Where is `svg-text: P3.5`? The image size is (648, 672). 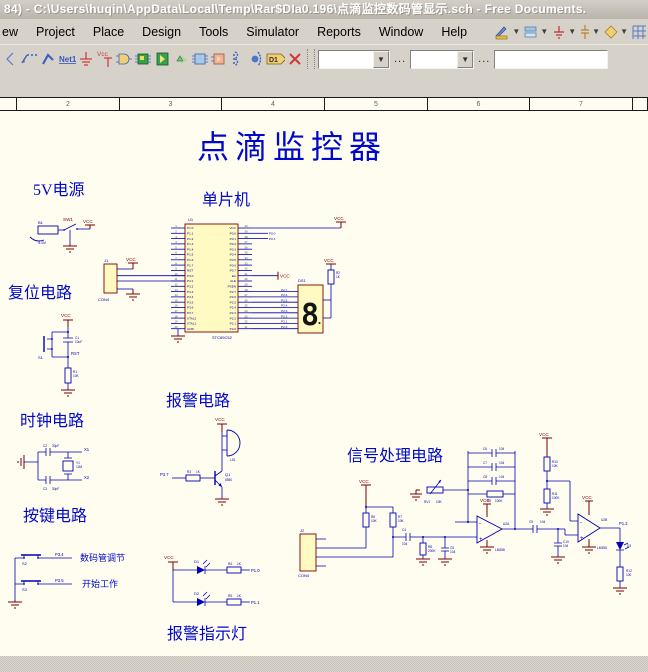 svg-text: P3.5 is located at coordinates (59, 580).